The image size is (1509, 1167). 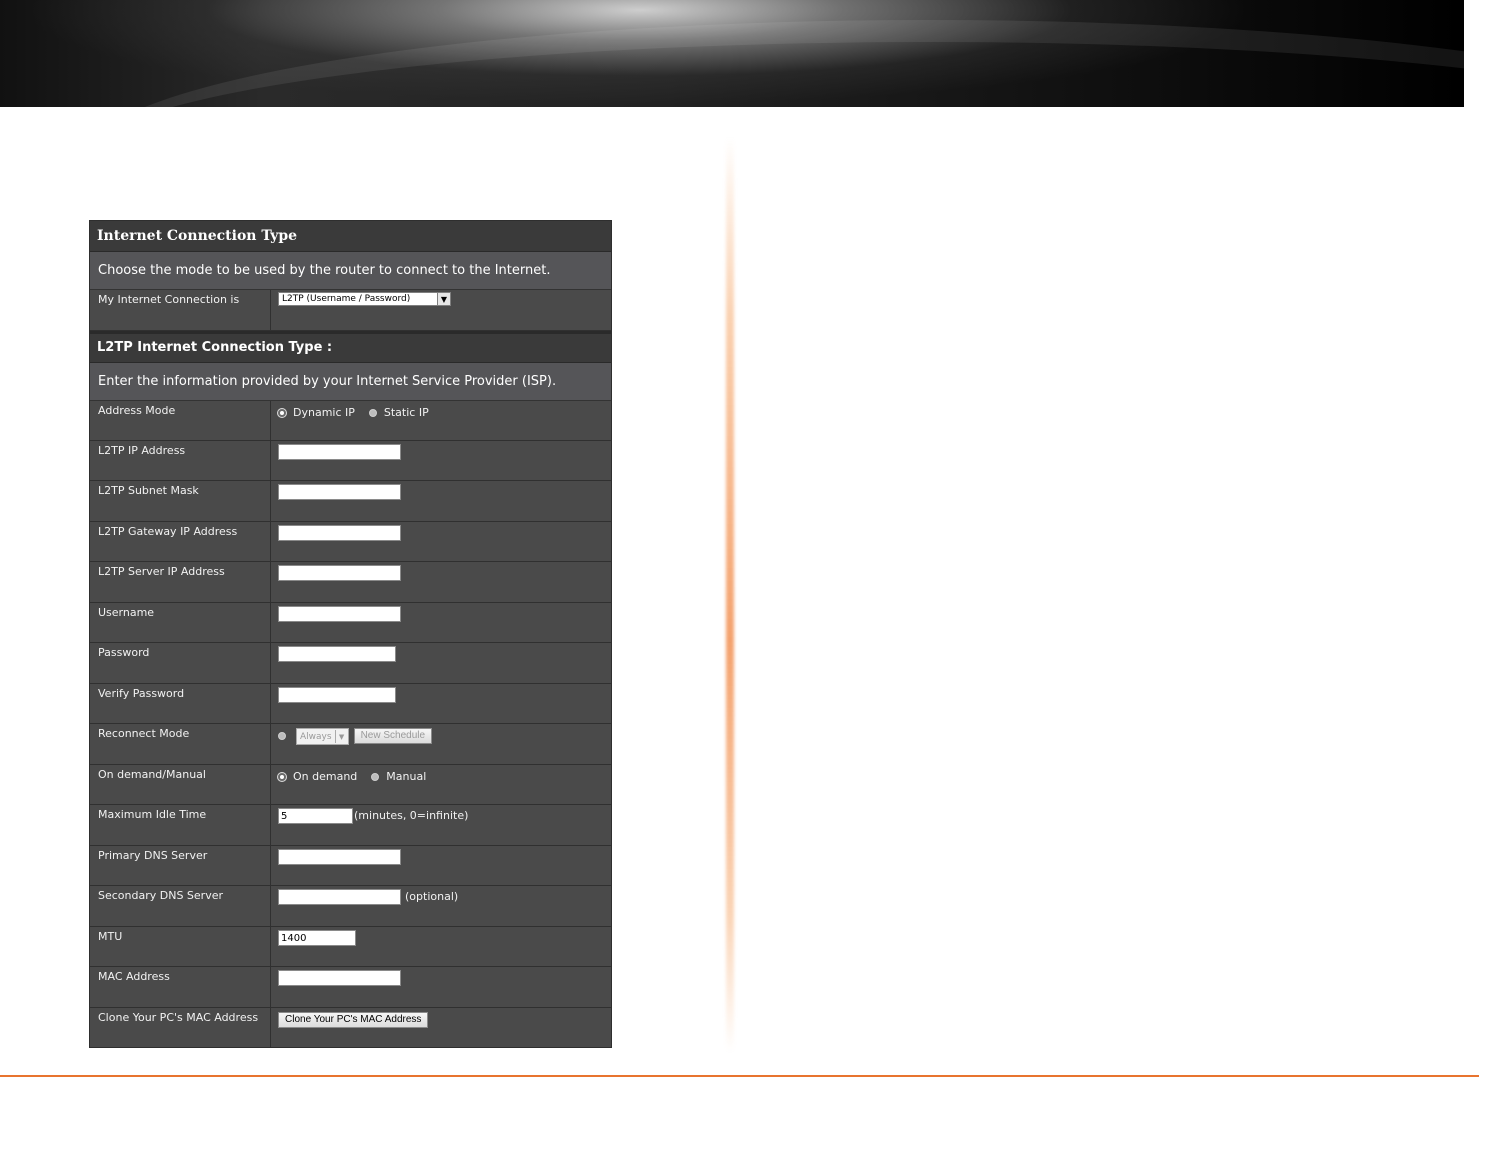 What do you see at coordinates (339, 897) in the screenshot?
I see `secondary-dns-input` at bounding box center [339, 897].